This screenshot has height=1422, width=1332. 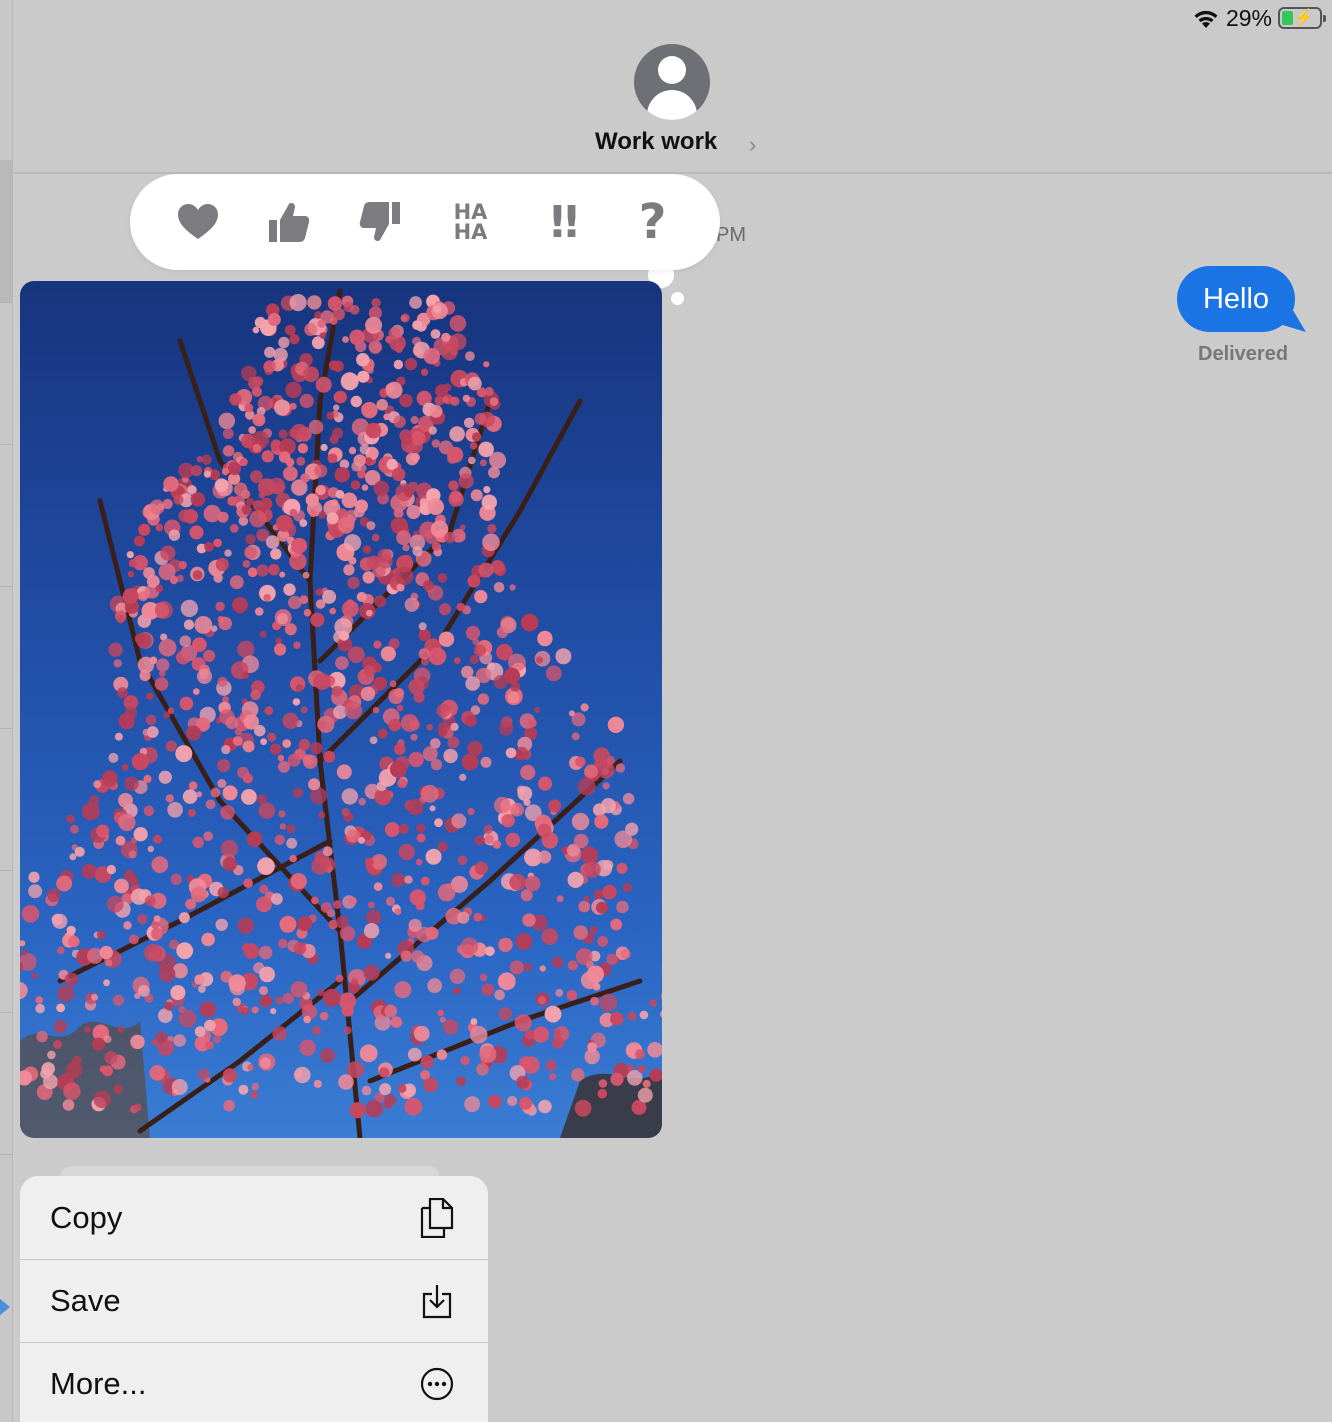 I want to click on person-icon, so click(x=672, y=82).